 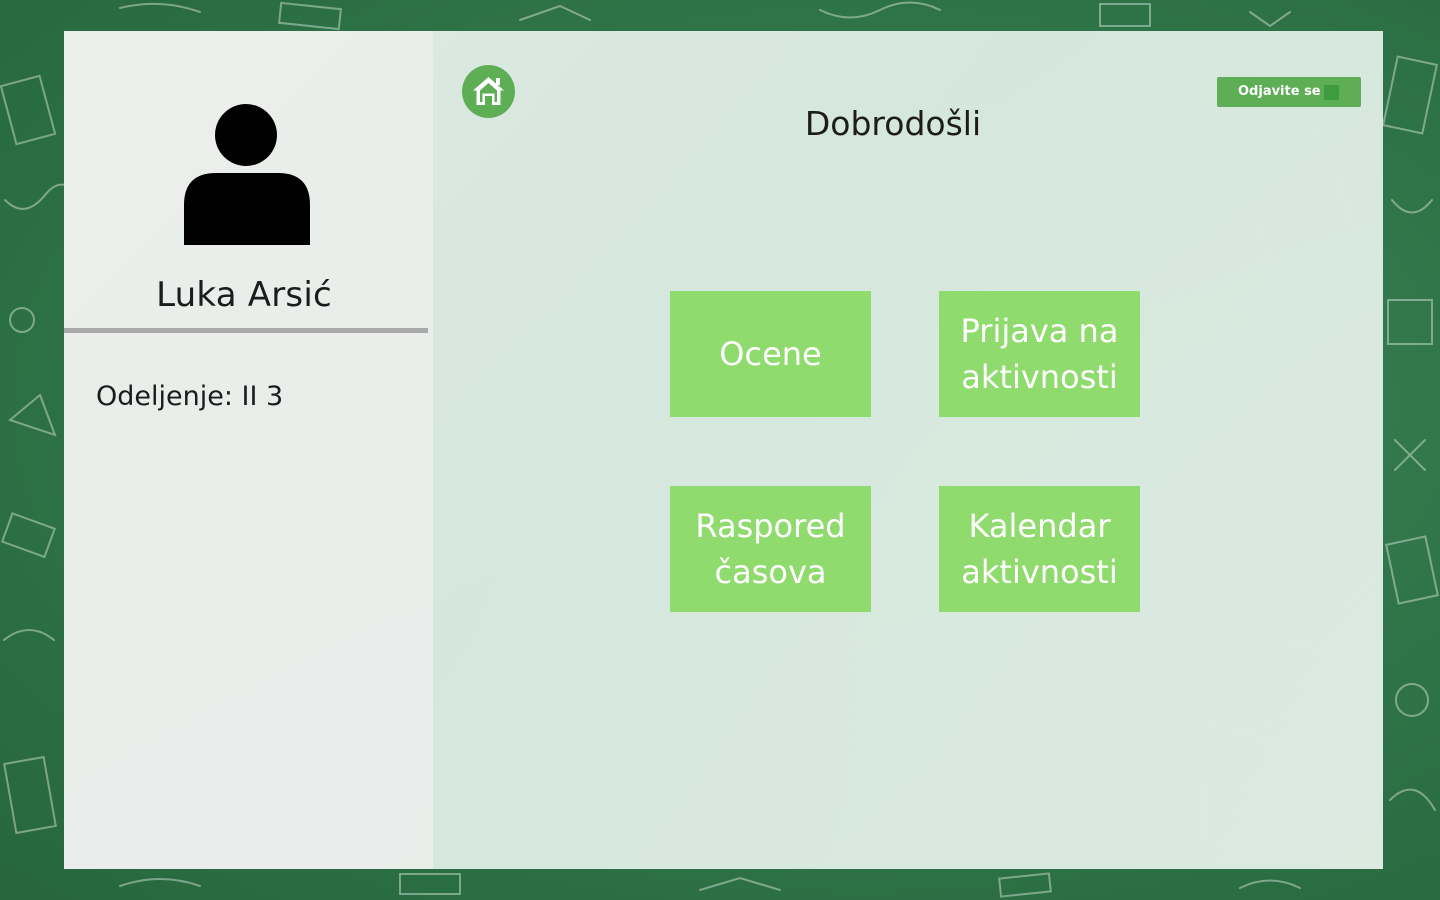 I want to click on logout-button: Odjavite se, so click(x=1289, y=92).